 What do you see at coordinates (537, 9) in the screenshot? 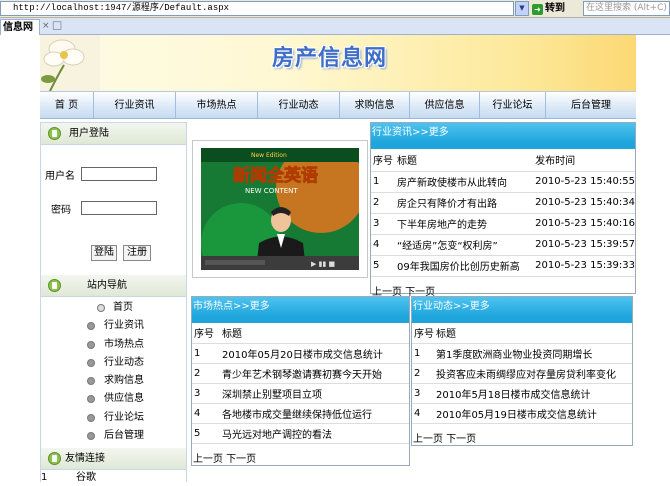
I see `go-arrow-icon: ➜` at bounding box center [537, 9].